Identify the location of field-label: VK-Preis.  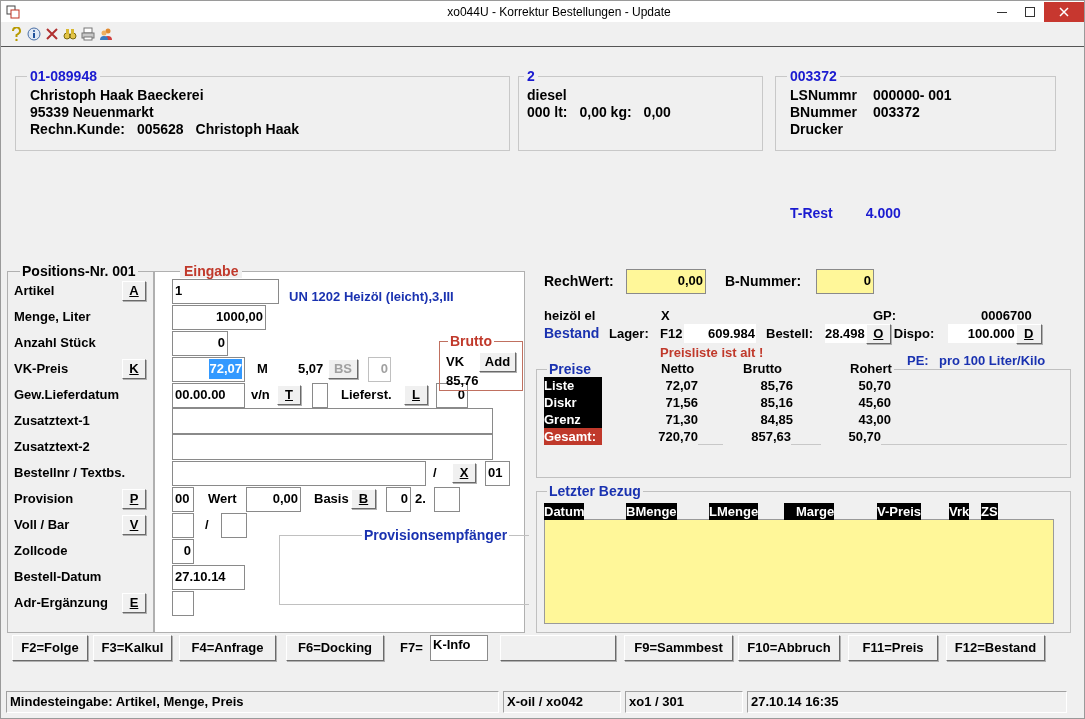
(41, 369).